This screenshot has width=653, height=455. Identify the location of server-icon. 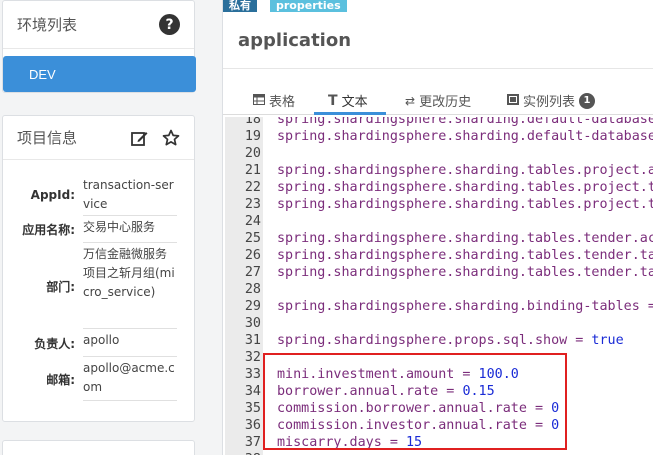
(513, 100).